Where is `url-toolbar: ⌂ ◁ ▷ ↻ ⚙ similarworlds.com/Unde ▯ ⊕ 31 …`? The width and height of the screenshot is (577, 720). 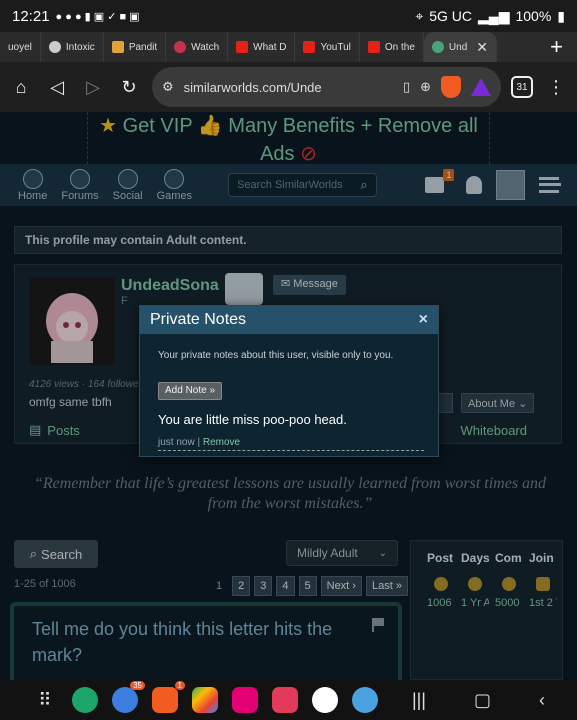 url-toolbar: ⌂ ◁ ▷ ↻ ⚙ similarworlds.com/Unde ▯ ⊕ 31 … is located at coordinates (288, 87).